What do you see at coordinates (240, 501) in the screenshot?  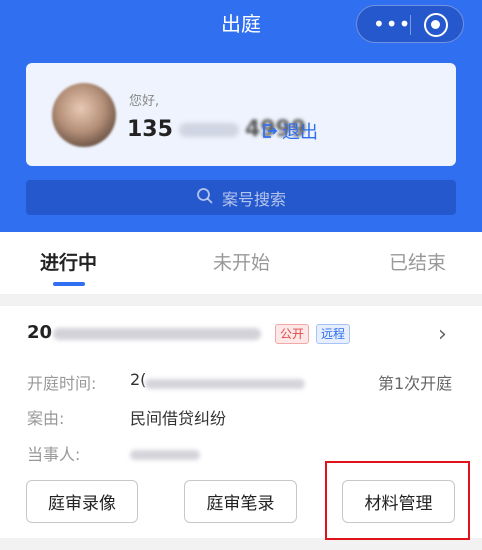 I see `trial-notes-button: 庭审笔录` at bounding box center [240, 501].